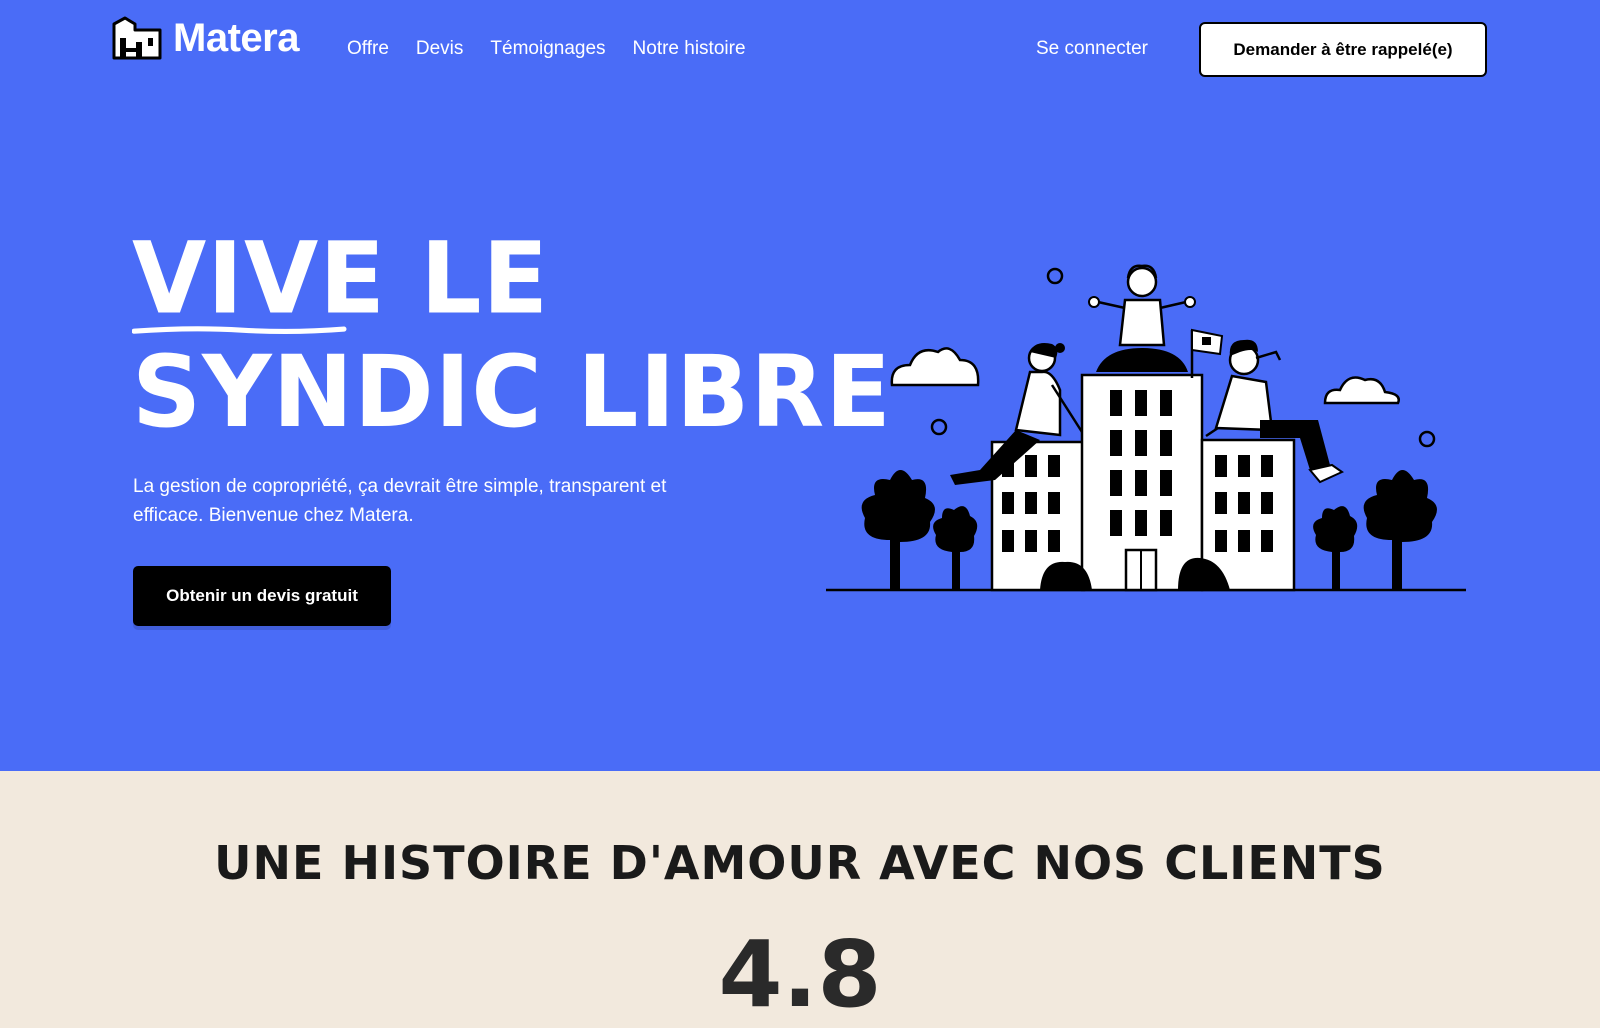 This screenshot has width=1600, height=1028. I want to click on hero-headline: VIVE LE SYNDIC LIBRE, so click(512, 335).